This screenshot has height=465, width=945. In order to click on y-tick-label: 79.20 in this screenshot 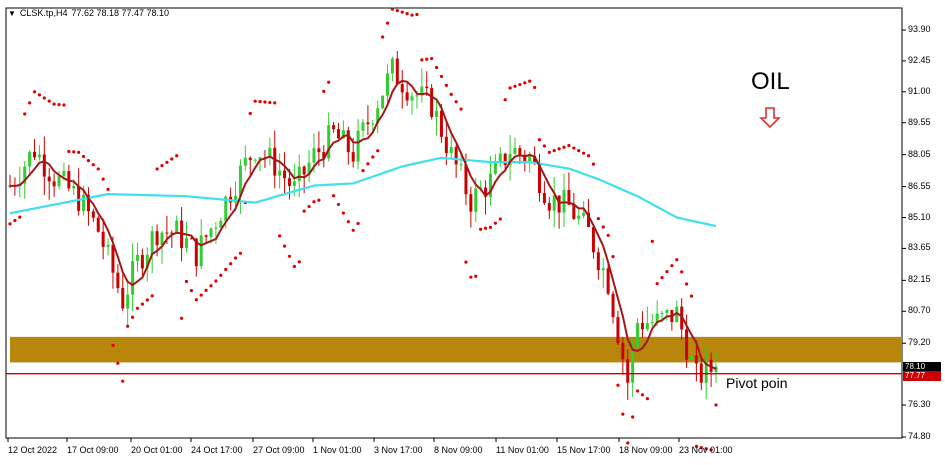, I will do `click(919, 342)`.